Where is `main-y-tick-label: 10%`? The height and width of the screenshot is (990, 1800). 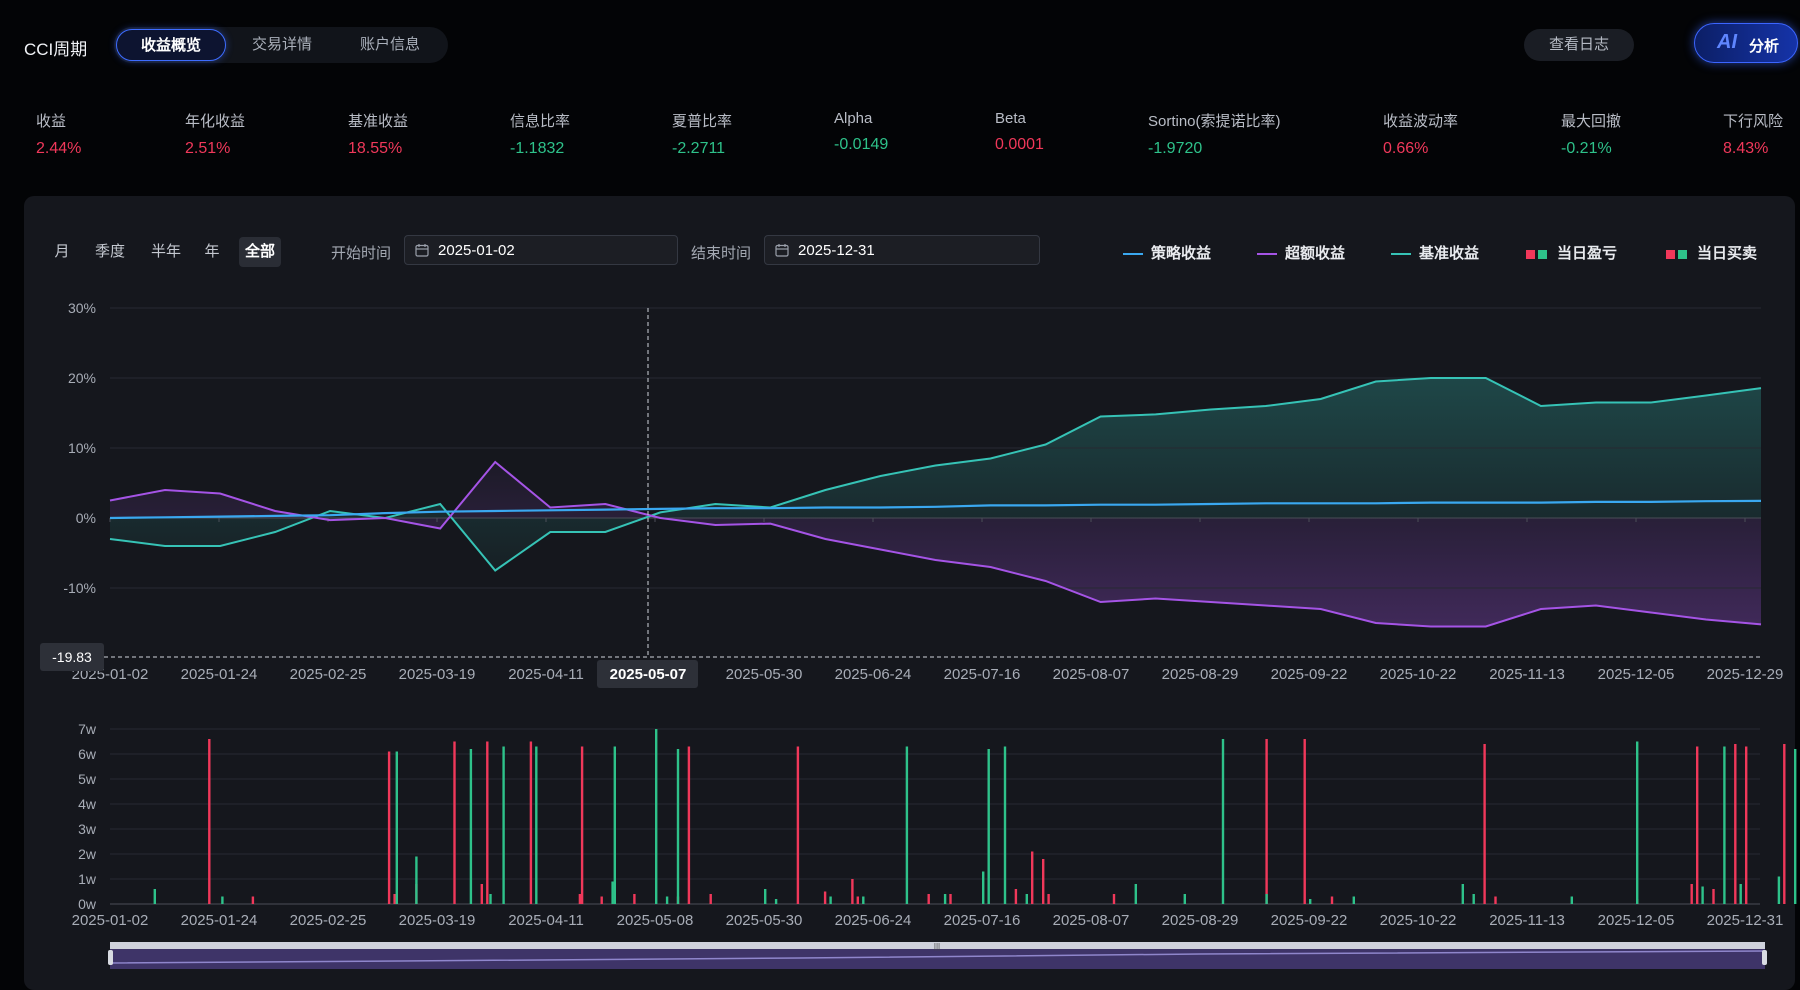 main-y-tick-label: 10% is located at coordinates (82, 448).